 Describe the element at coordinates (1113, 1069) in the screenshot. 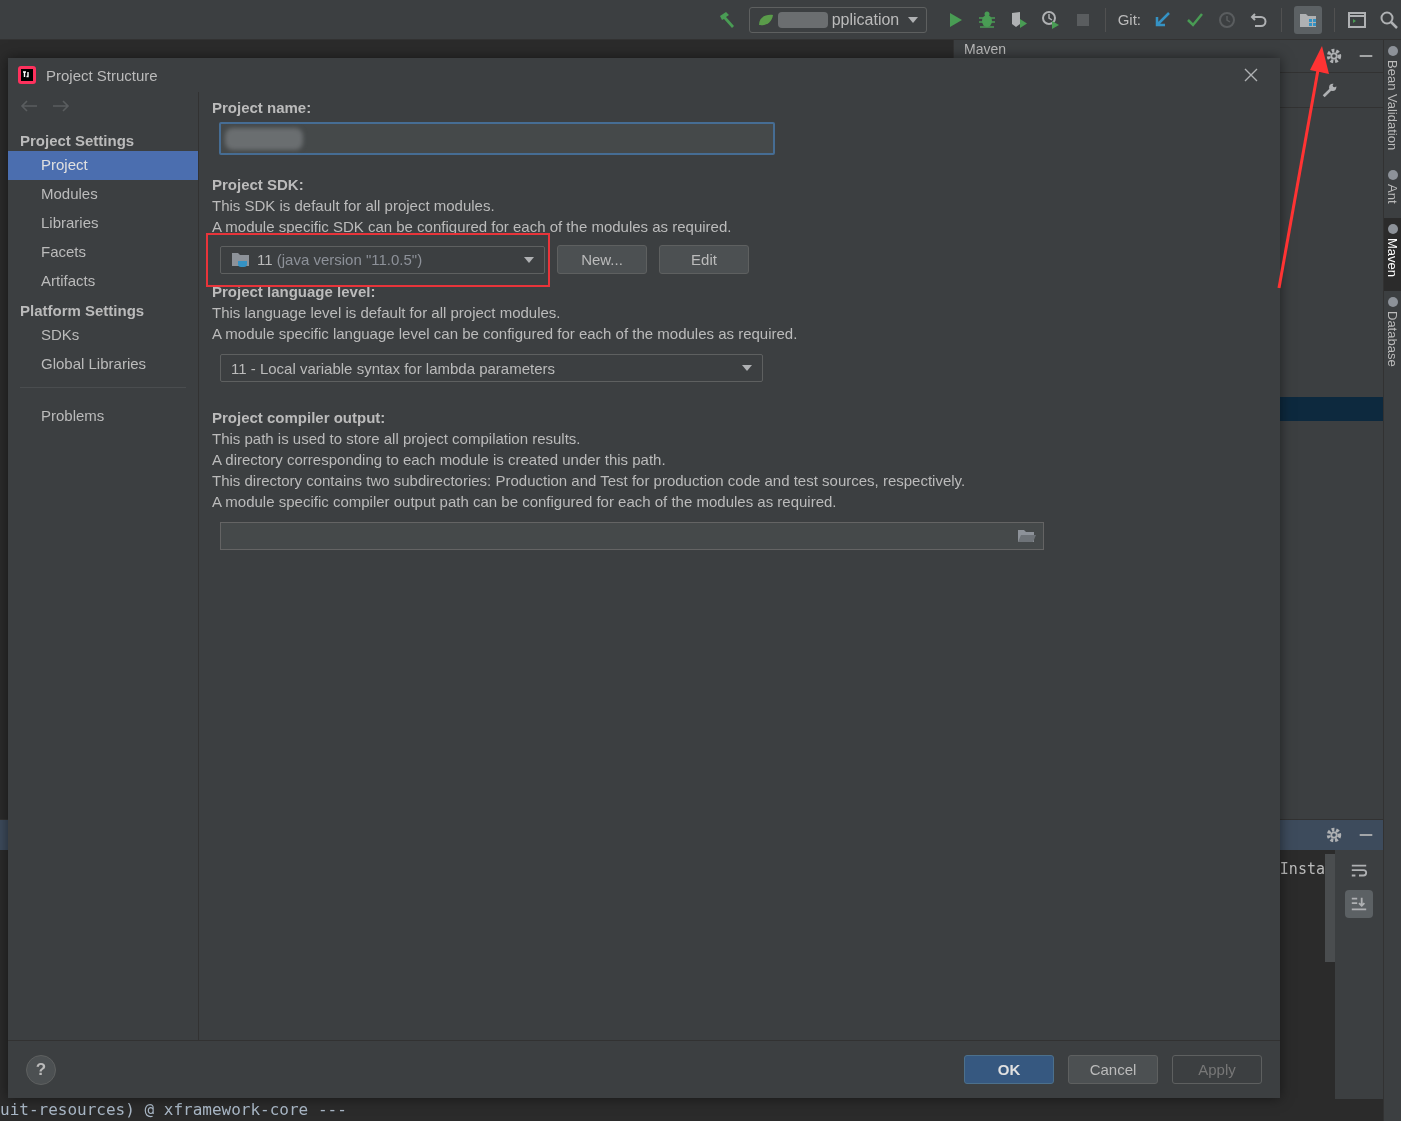

I see `dialog-button: Cancel` at that location.